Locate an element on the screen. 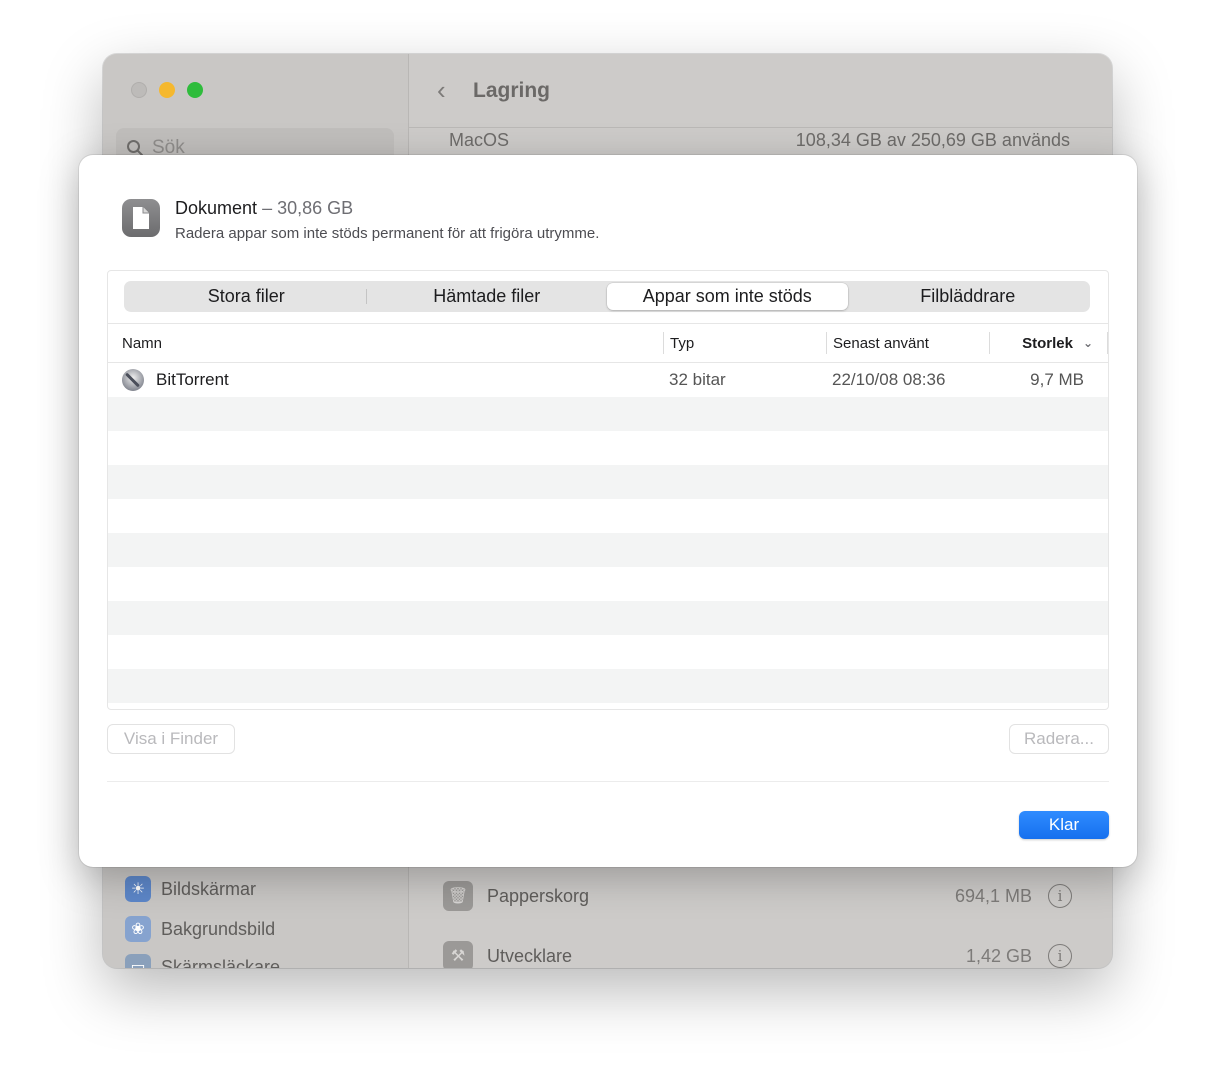  sheet-title-text: Dokument is located at coordinates (216, 208).